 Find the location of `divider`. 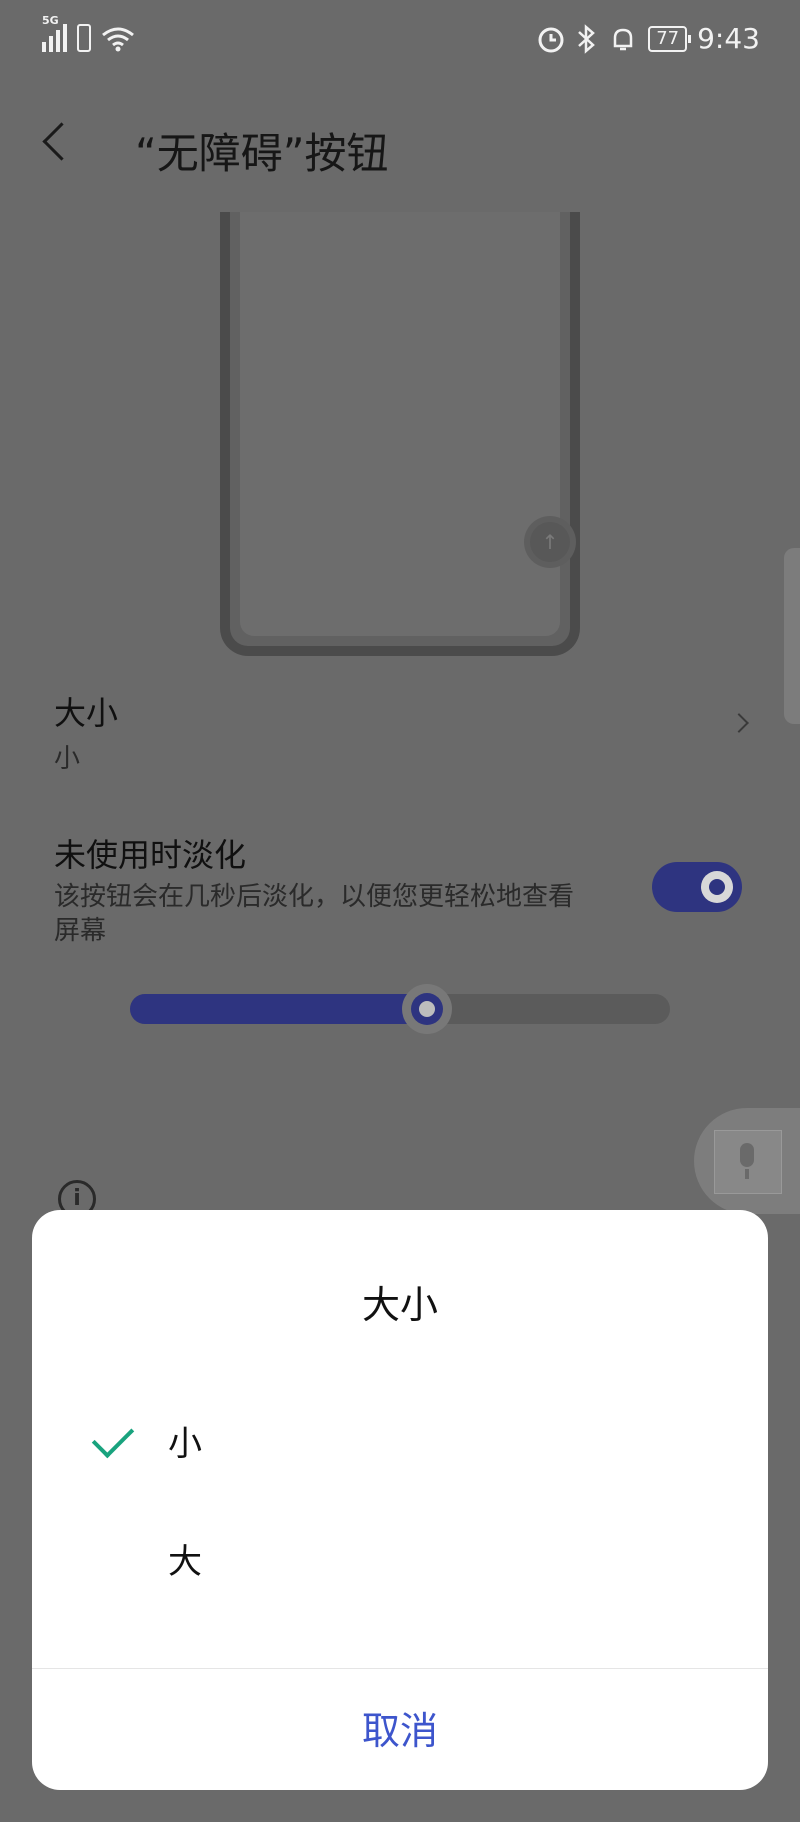

divider is located at coordinates (400, 1668).